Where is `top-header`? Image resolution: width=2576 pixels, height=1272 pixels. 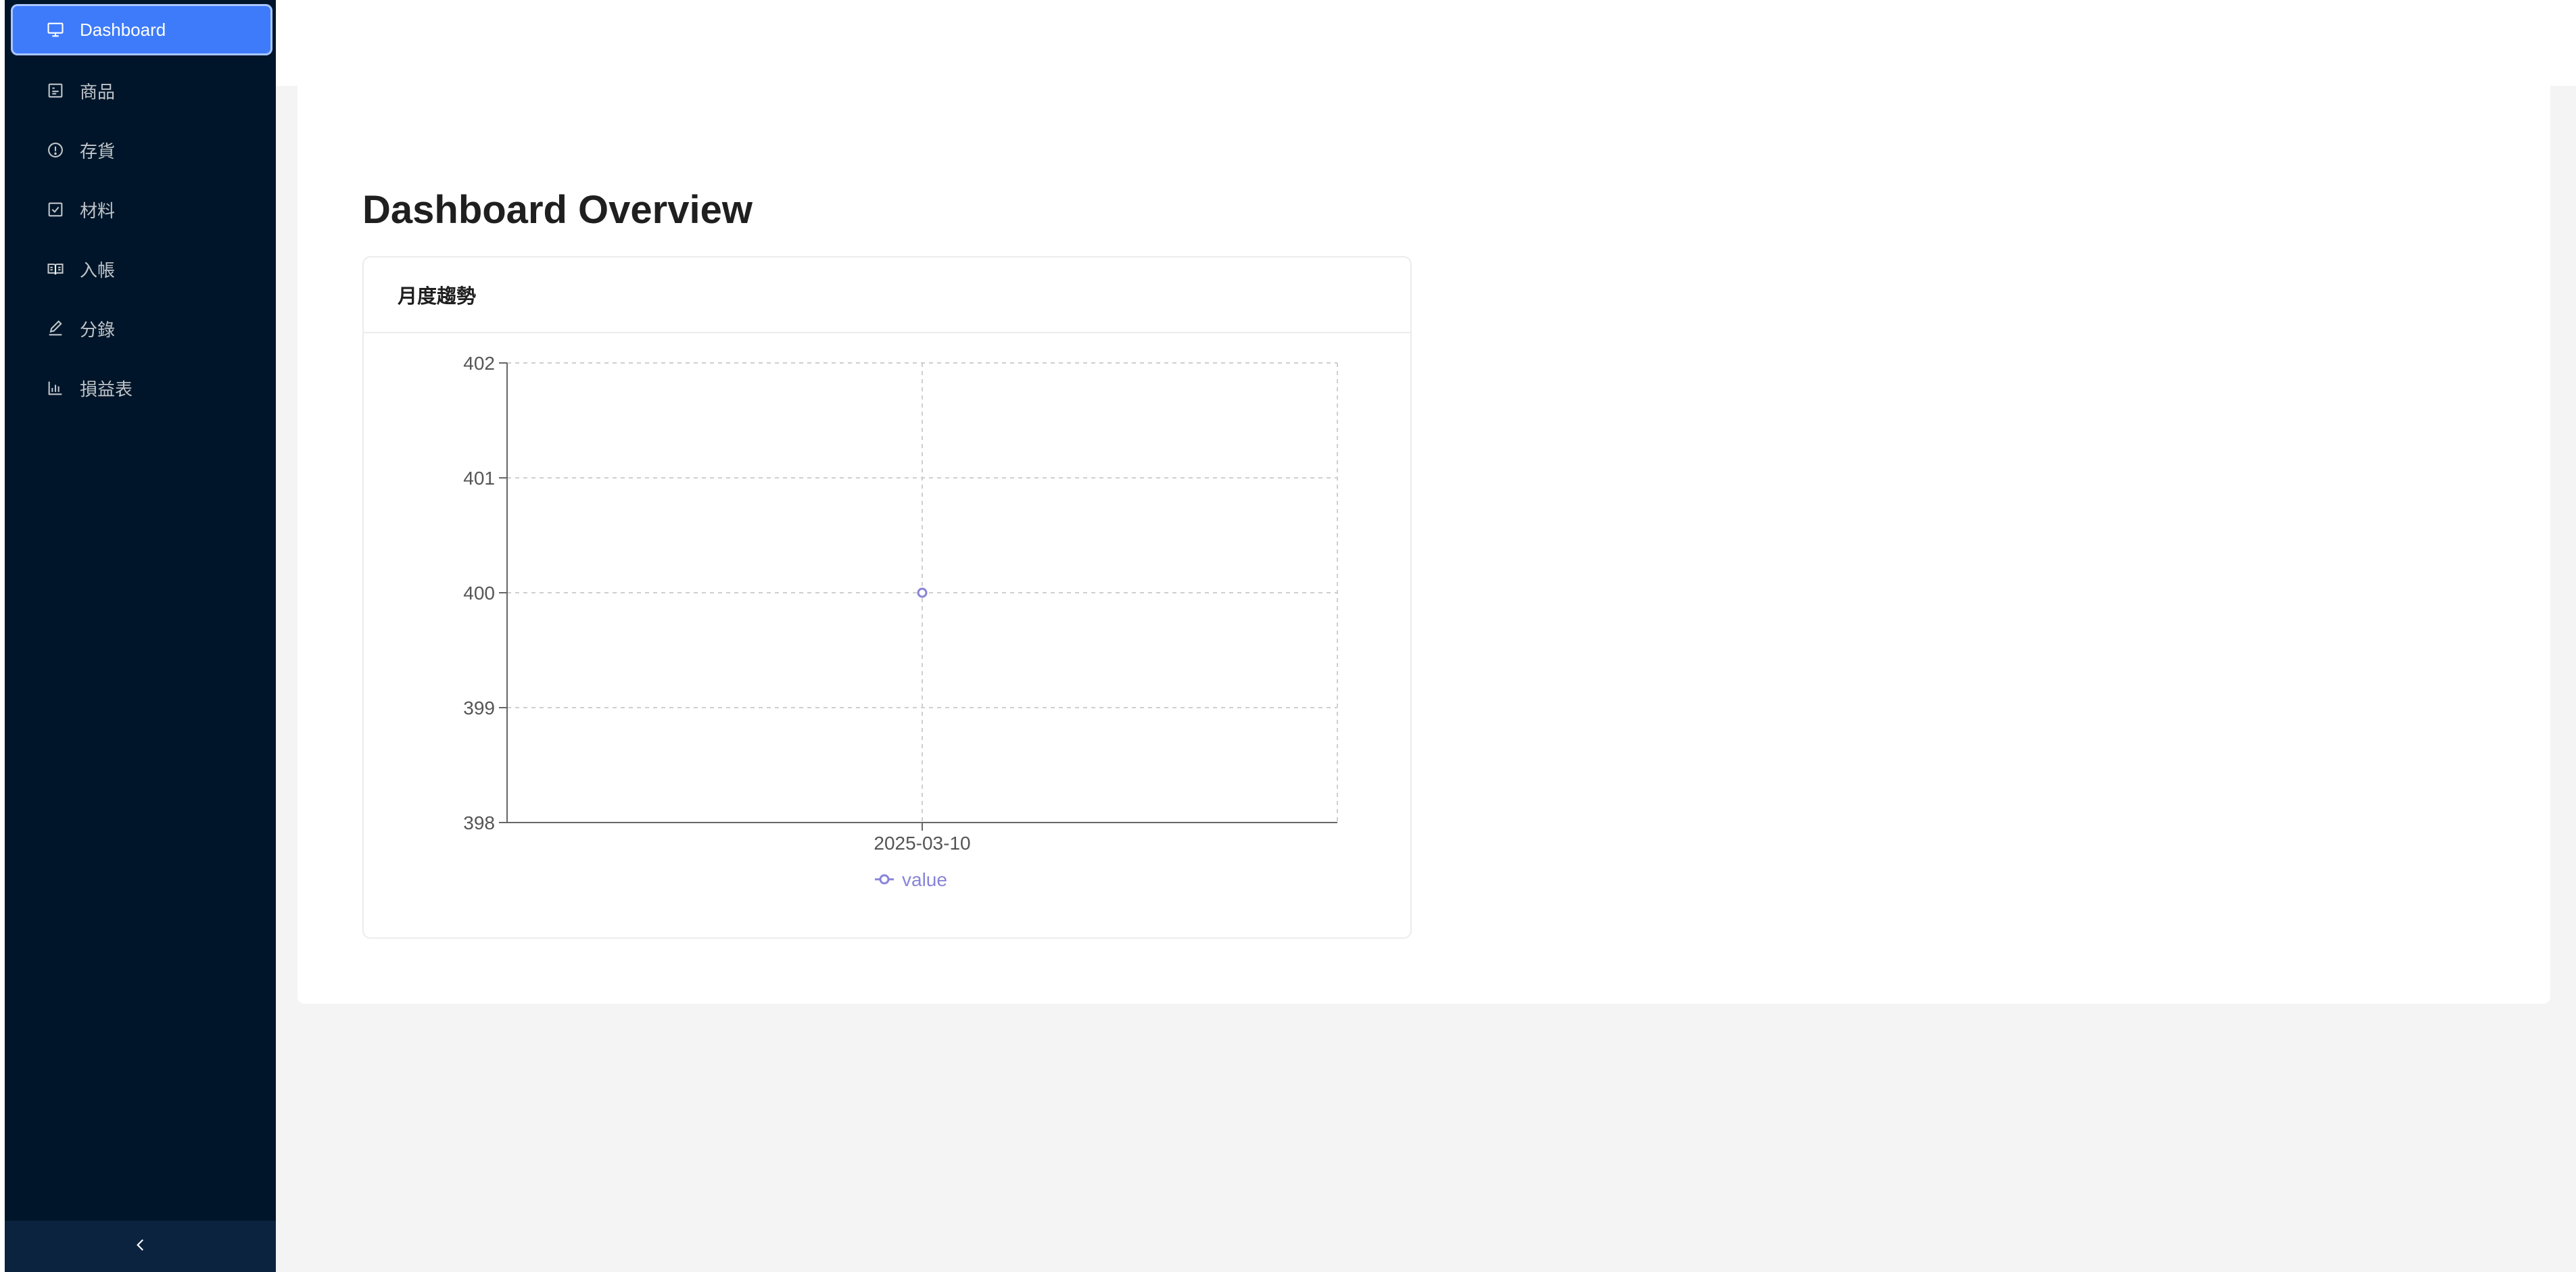
top-header is located at coordinates (1426, 43).